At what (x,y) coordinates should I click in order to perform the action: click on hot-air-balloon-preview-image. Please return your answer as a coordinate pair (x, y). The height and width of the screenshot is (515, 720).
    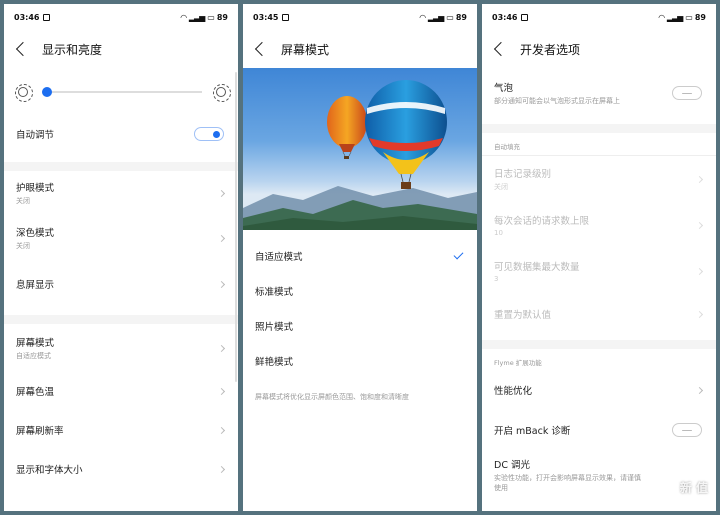
    Looking at the image, I should click on (360, 149).